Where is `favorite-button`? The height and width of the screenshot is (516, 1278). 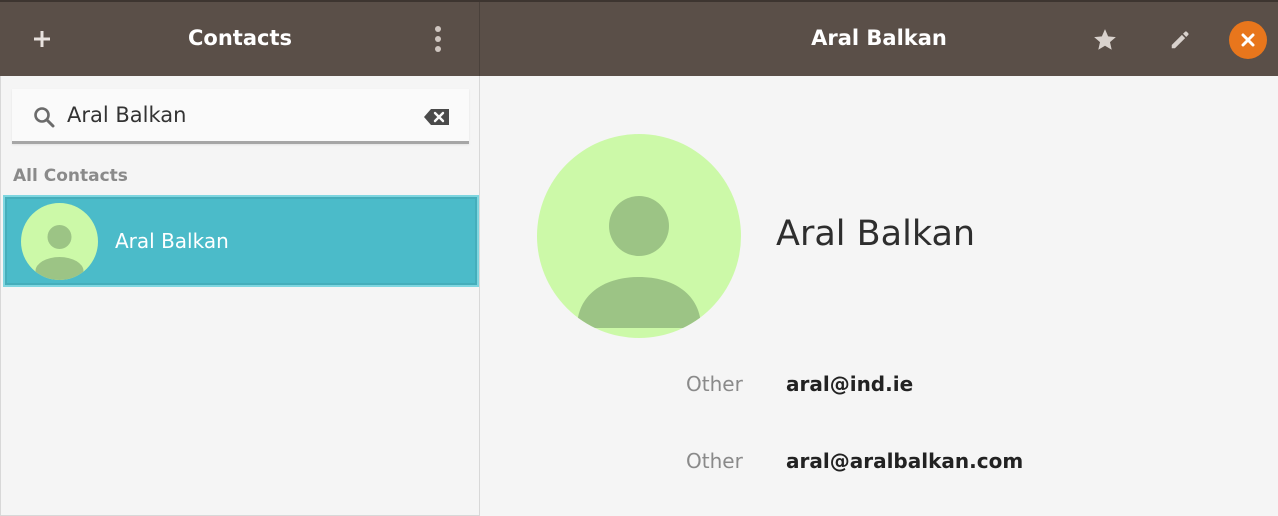
favorite-button is located at coordinates (1105, 40).